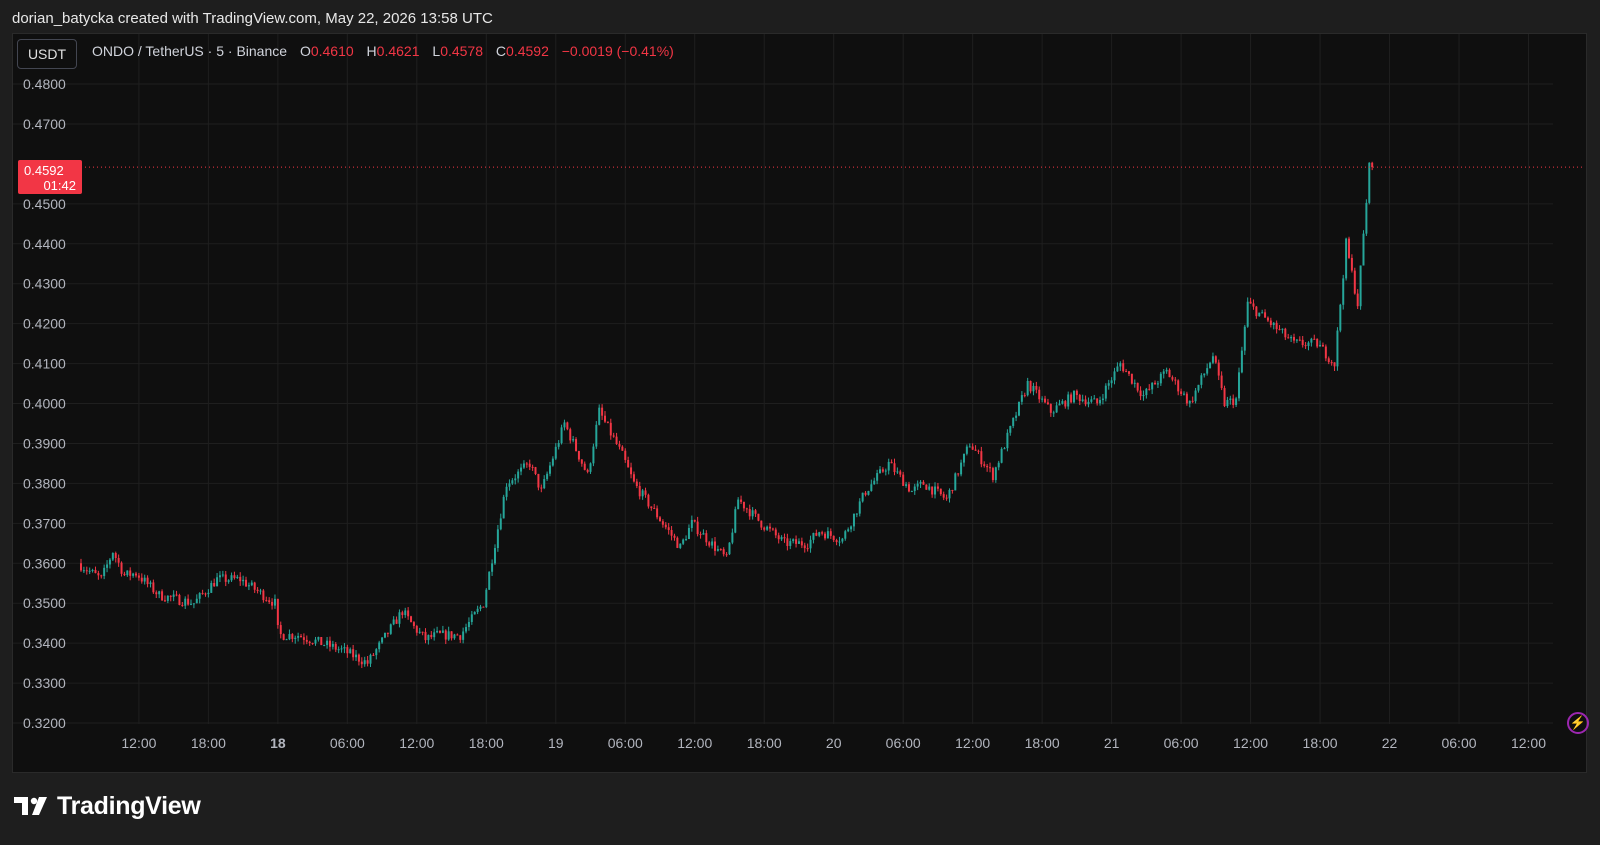  What do you see at coordinates (44, 523) in the screenshot?
I see `y-tick-label: 0.3700` at bounding box center [44, 523].